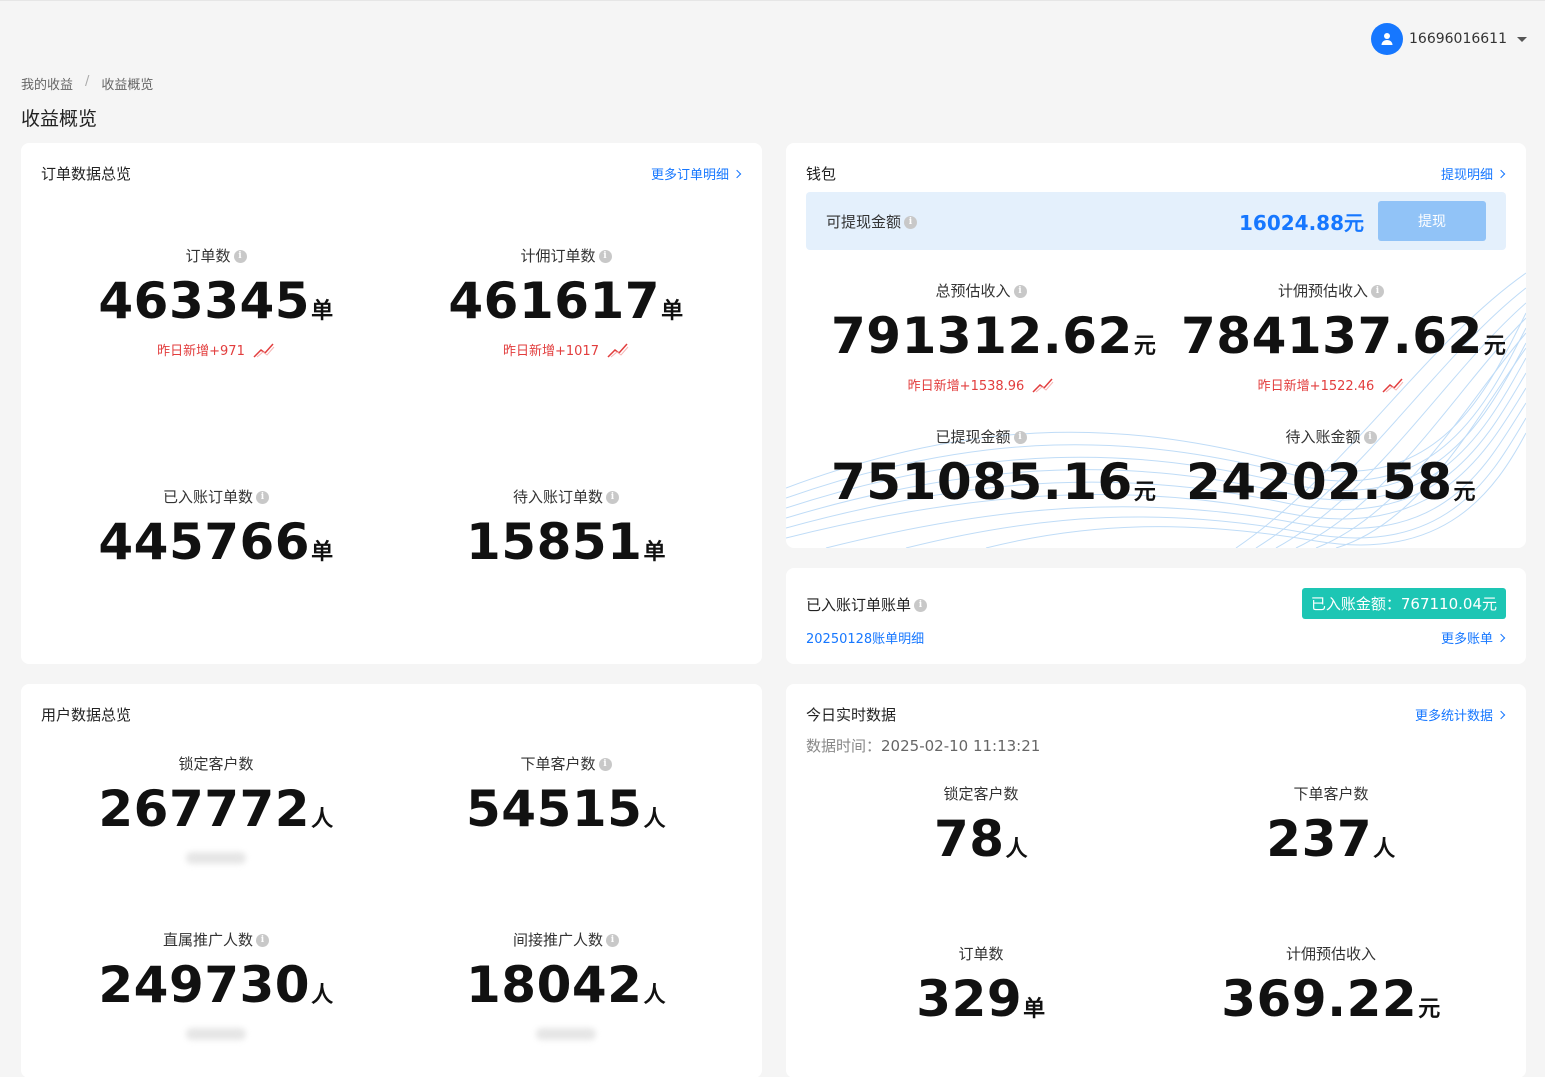 This screenshot has width=1545, height=1077. What do you see at coordinates (1332, 336) in the screenshot?
I see `stat-value: 784137.62` at bounding box center [1332, 336].